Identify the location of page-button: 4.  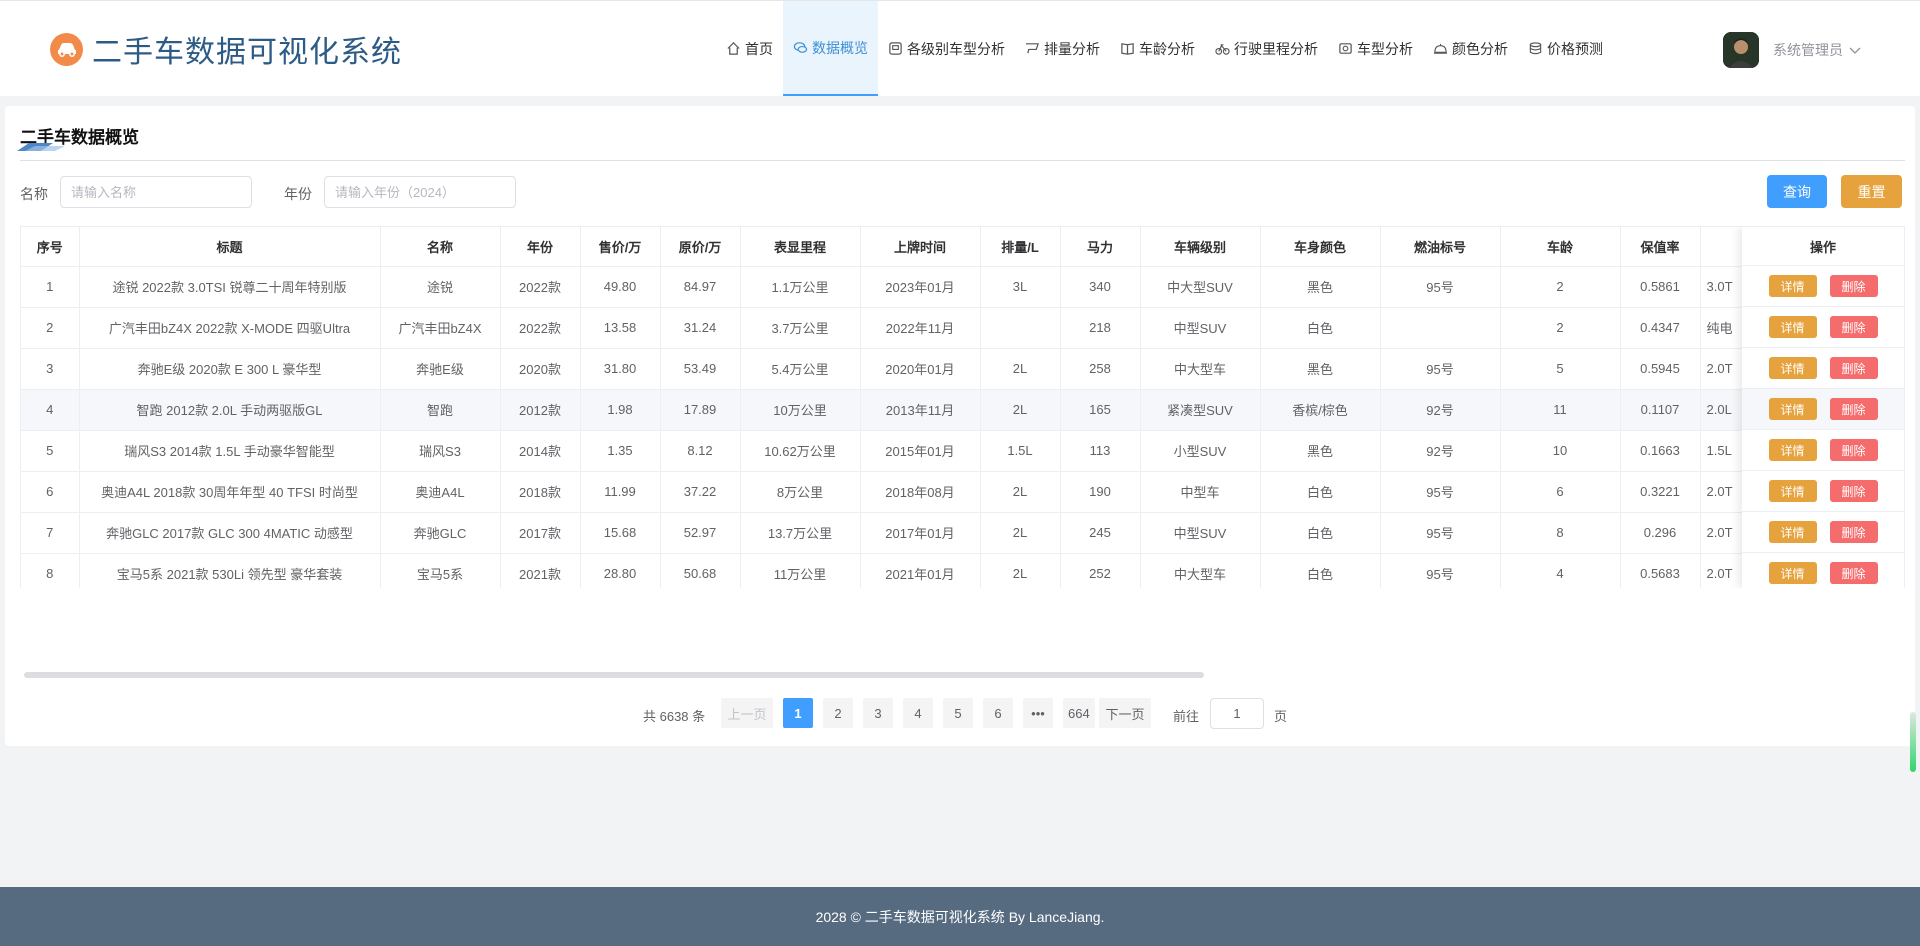
(918, 713).